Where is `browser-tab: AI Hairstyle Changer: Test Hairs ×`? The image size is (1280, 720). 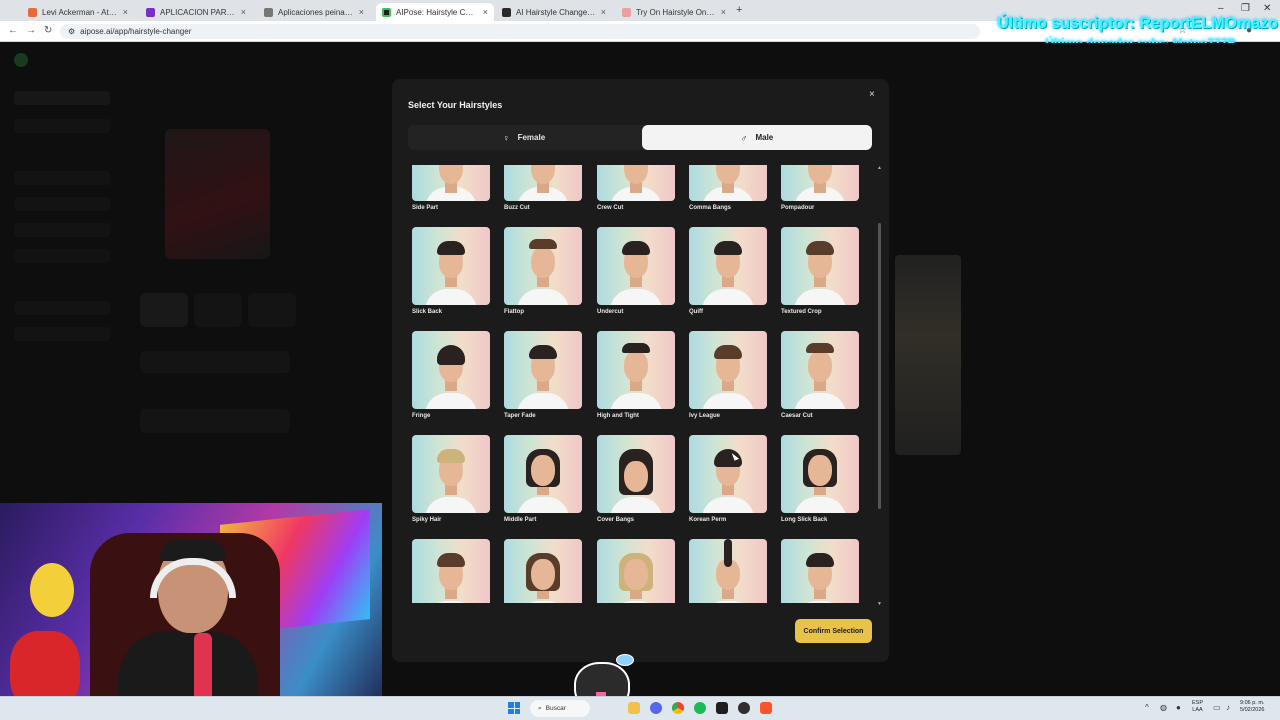
browser-tab: AI Hairstyle Changer: Test Hairs × is located at coordinates (554, 12).